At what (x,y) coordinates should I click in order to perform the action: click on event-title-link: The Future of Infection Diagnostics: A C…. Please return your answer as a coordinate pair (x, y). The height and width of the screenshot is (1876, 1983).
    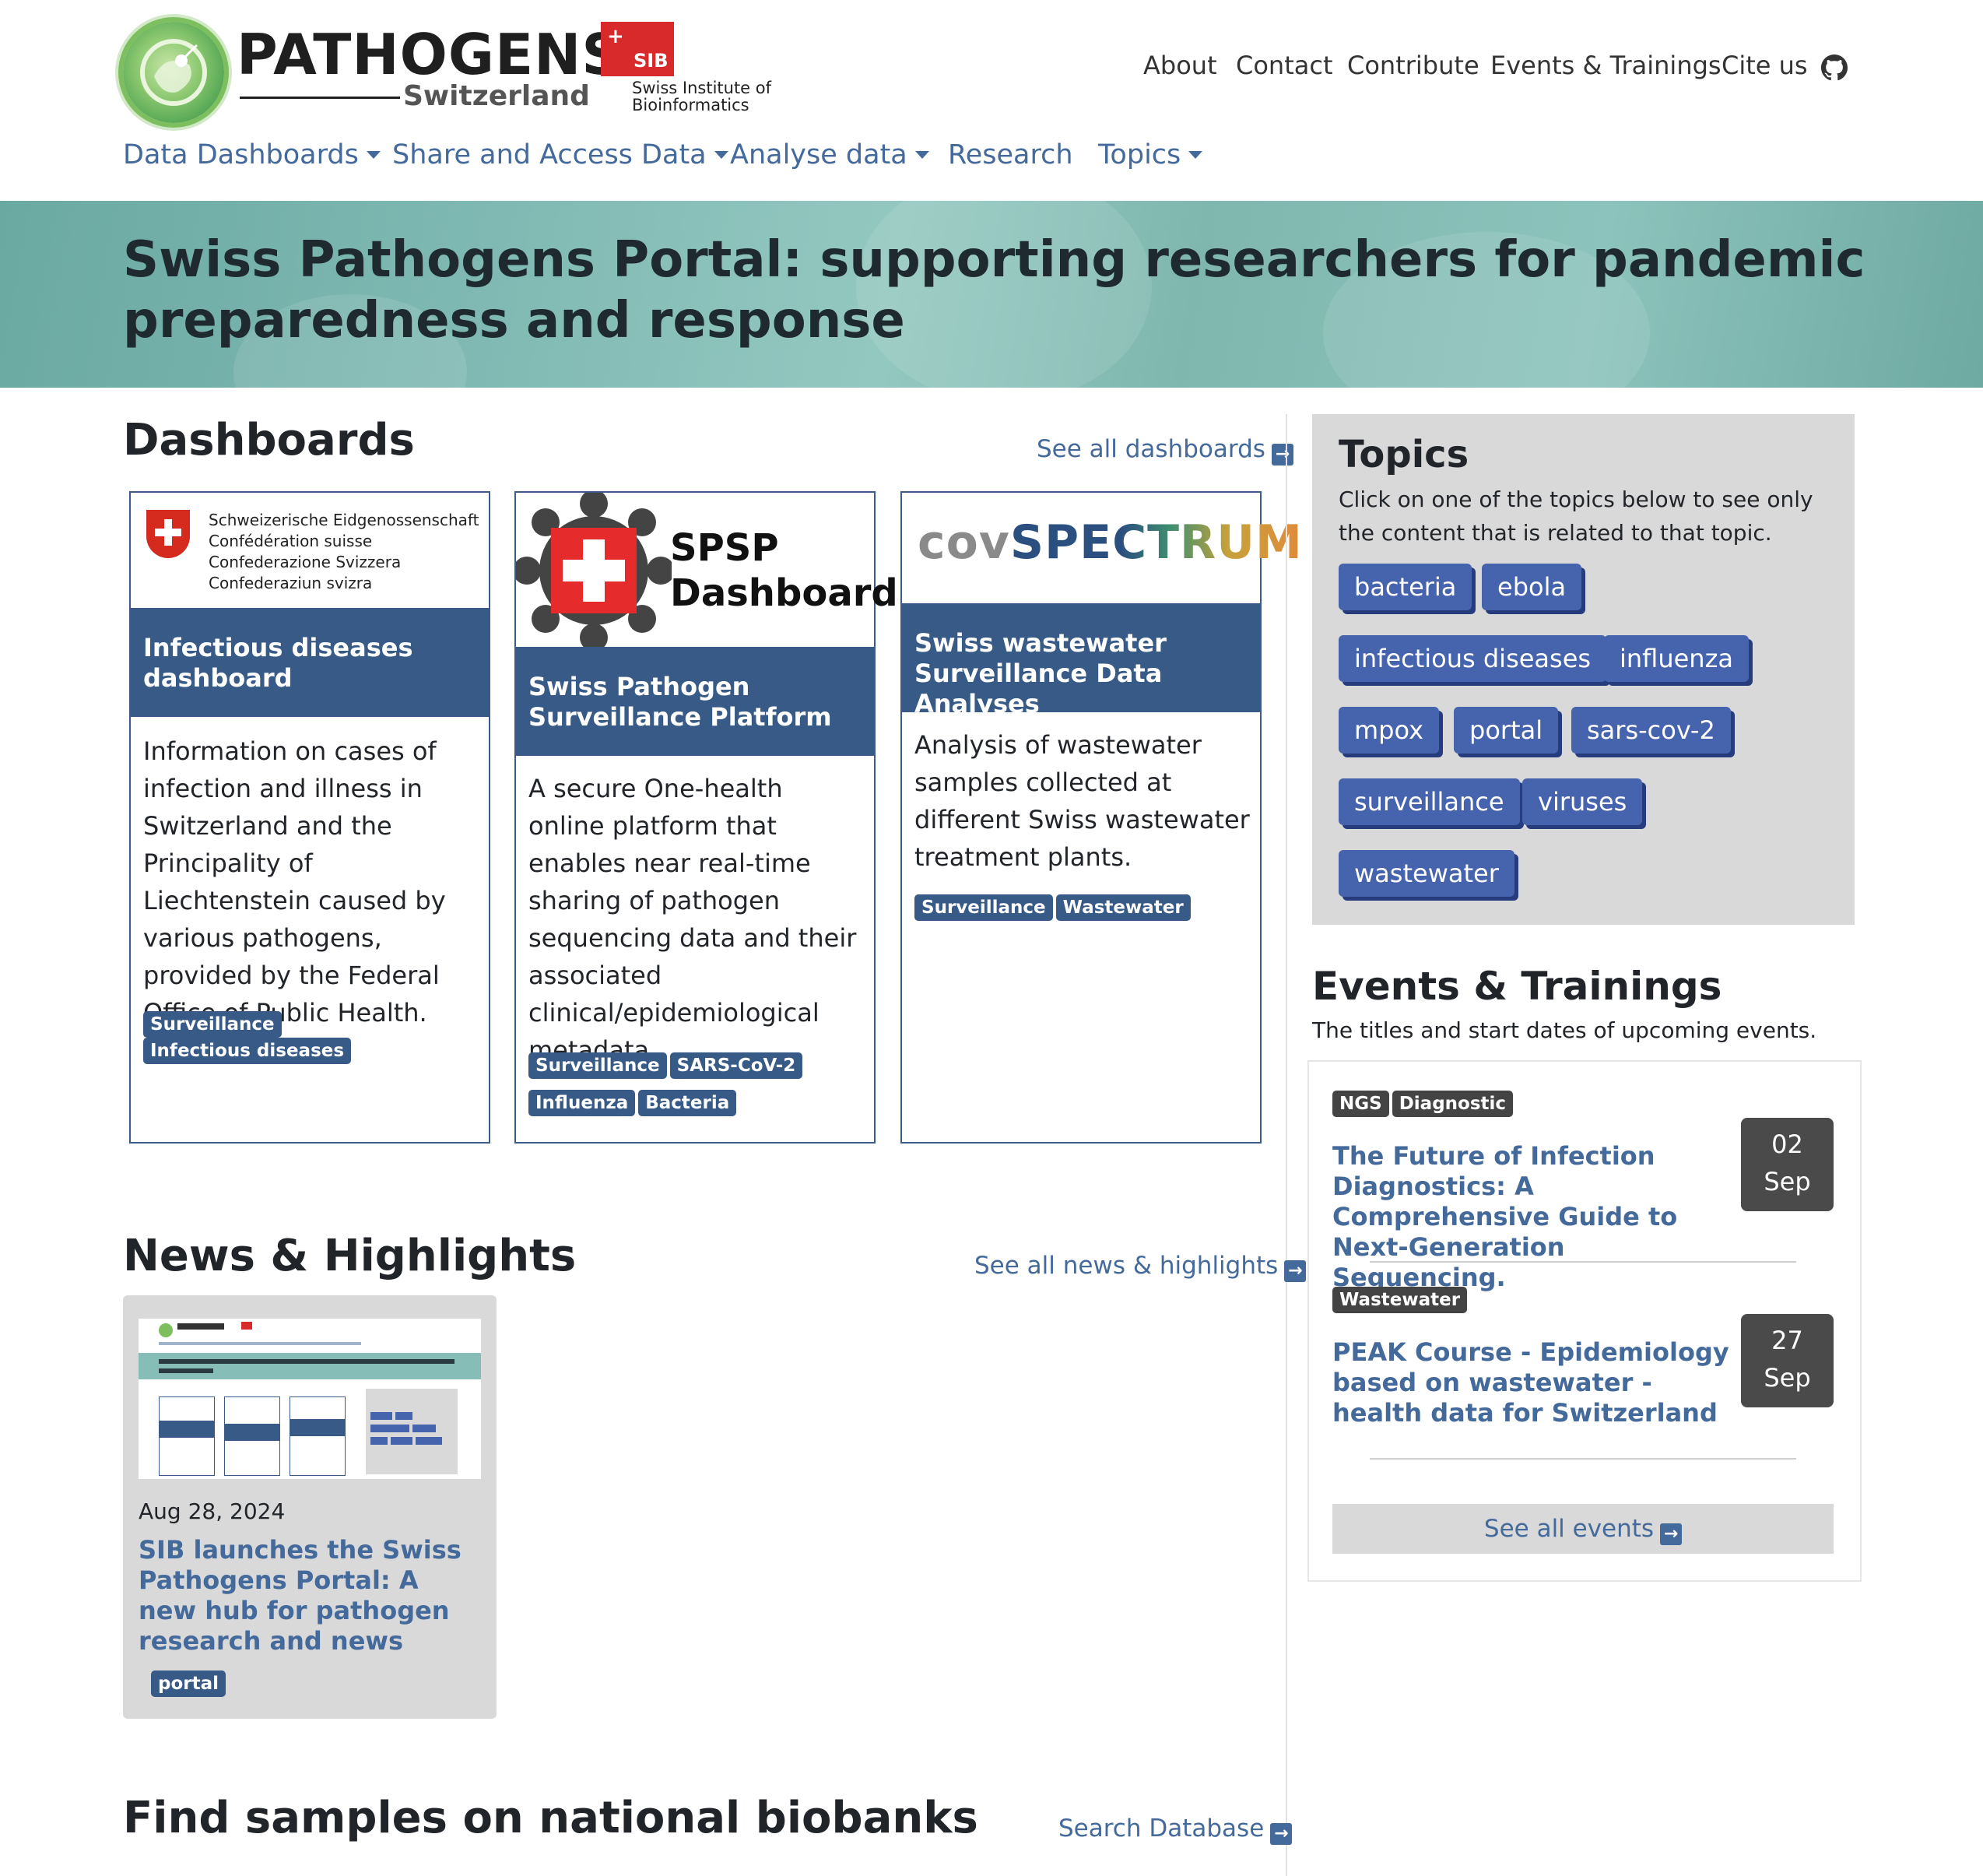
    Looking at the image, I should click on (1538, 1217).